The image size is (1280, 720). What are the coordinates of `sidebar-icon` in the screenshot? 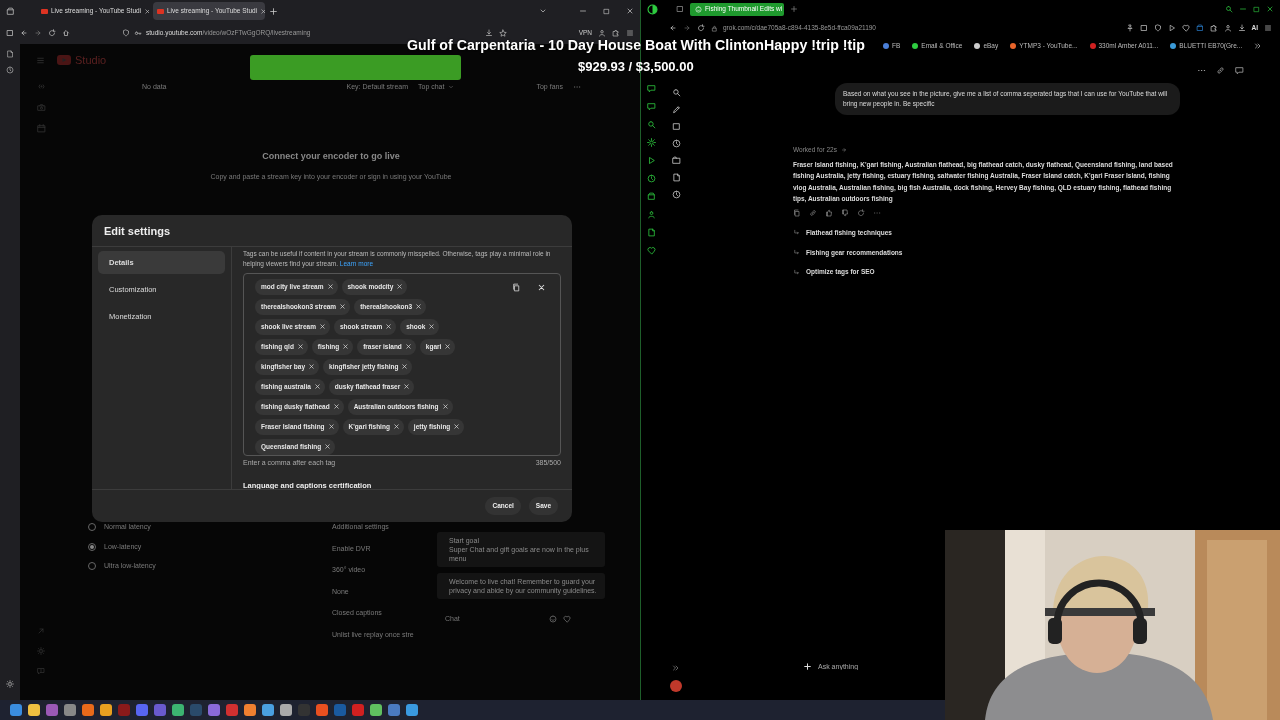 It's located at (10, 33).